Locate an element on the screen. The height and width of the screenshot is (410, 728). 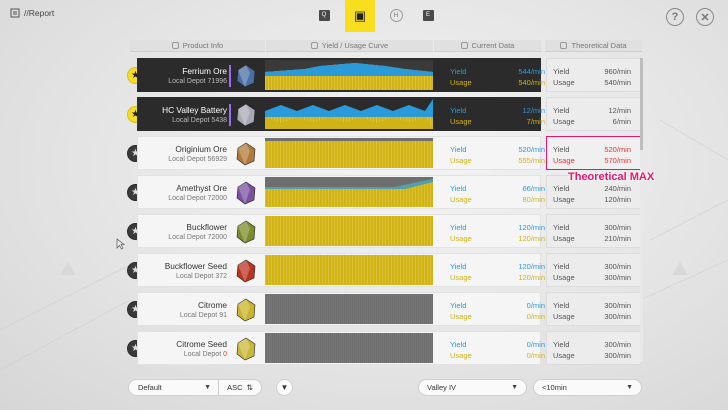
product-name: HC Valley Battery is located at coordinates (194, 110).